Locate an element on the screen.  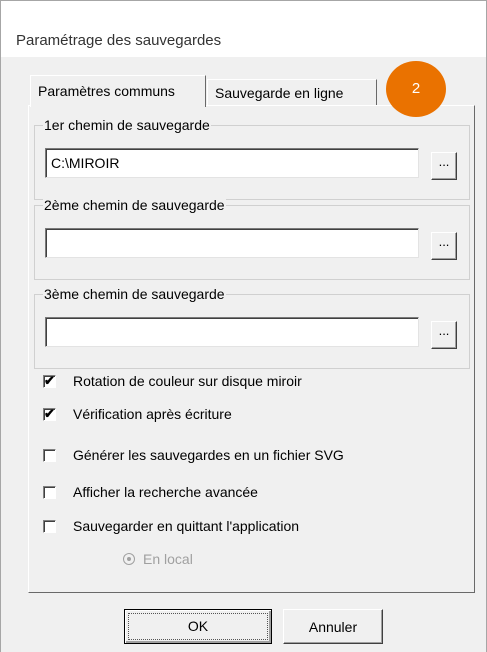
option-mirror-color-rotation: ✔ Rotation de couleur sur disque miroir is located at coordinates (172, 381).